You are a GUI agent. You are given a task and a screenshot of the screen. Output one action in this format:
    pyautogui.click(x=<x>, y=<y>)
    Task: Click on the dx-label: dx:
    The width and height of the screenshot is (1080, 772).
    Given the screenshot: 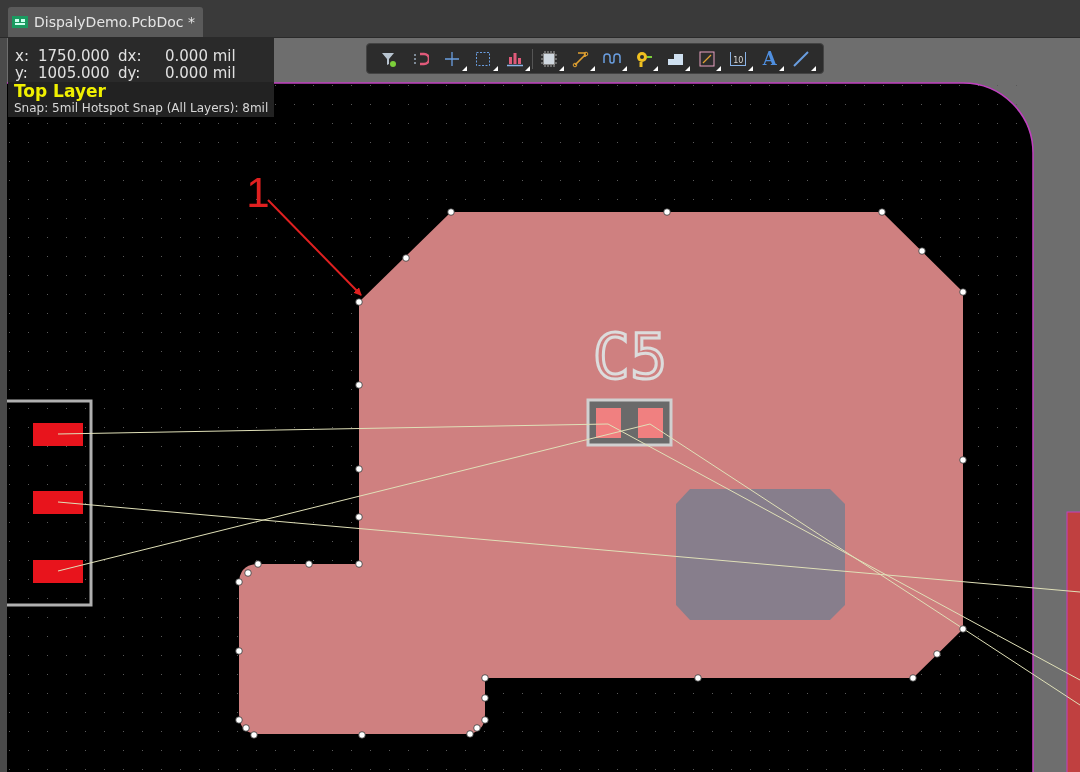 What is the action you would take?
    pyautogui.click(x=130, y=56)
    